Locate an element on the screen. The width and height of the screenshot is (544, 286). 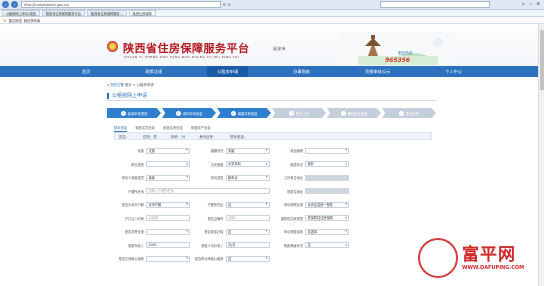
breadcrumb: ⌂ 您的位置 首页 > 公租房申请 is located at coordinates (130, 84).